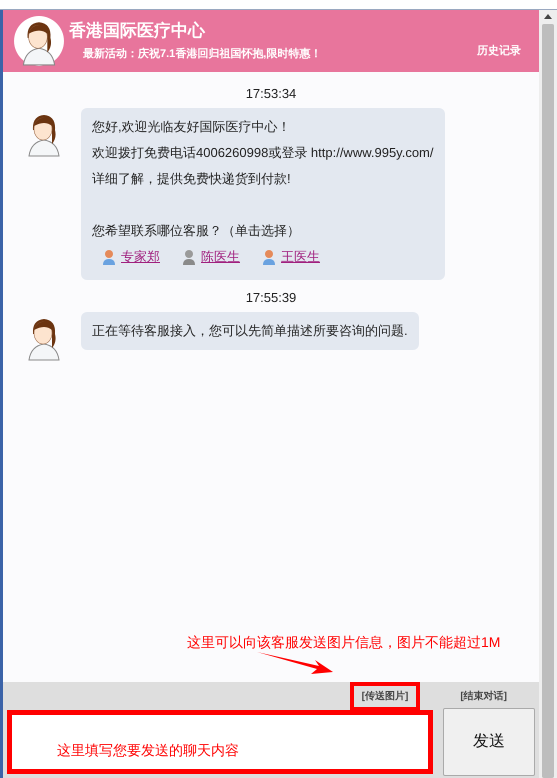 The width and height of the screenshot is (557, 778). Describe the element at coordinates (291, 257) in the screenshot. I see `agent-link: 王医生` at that location.